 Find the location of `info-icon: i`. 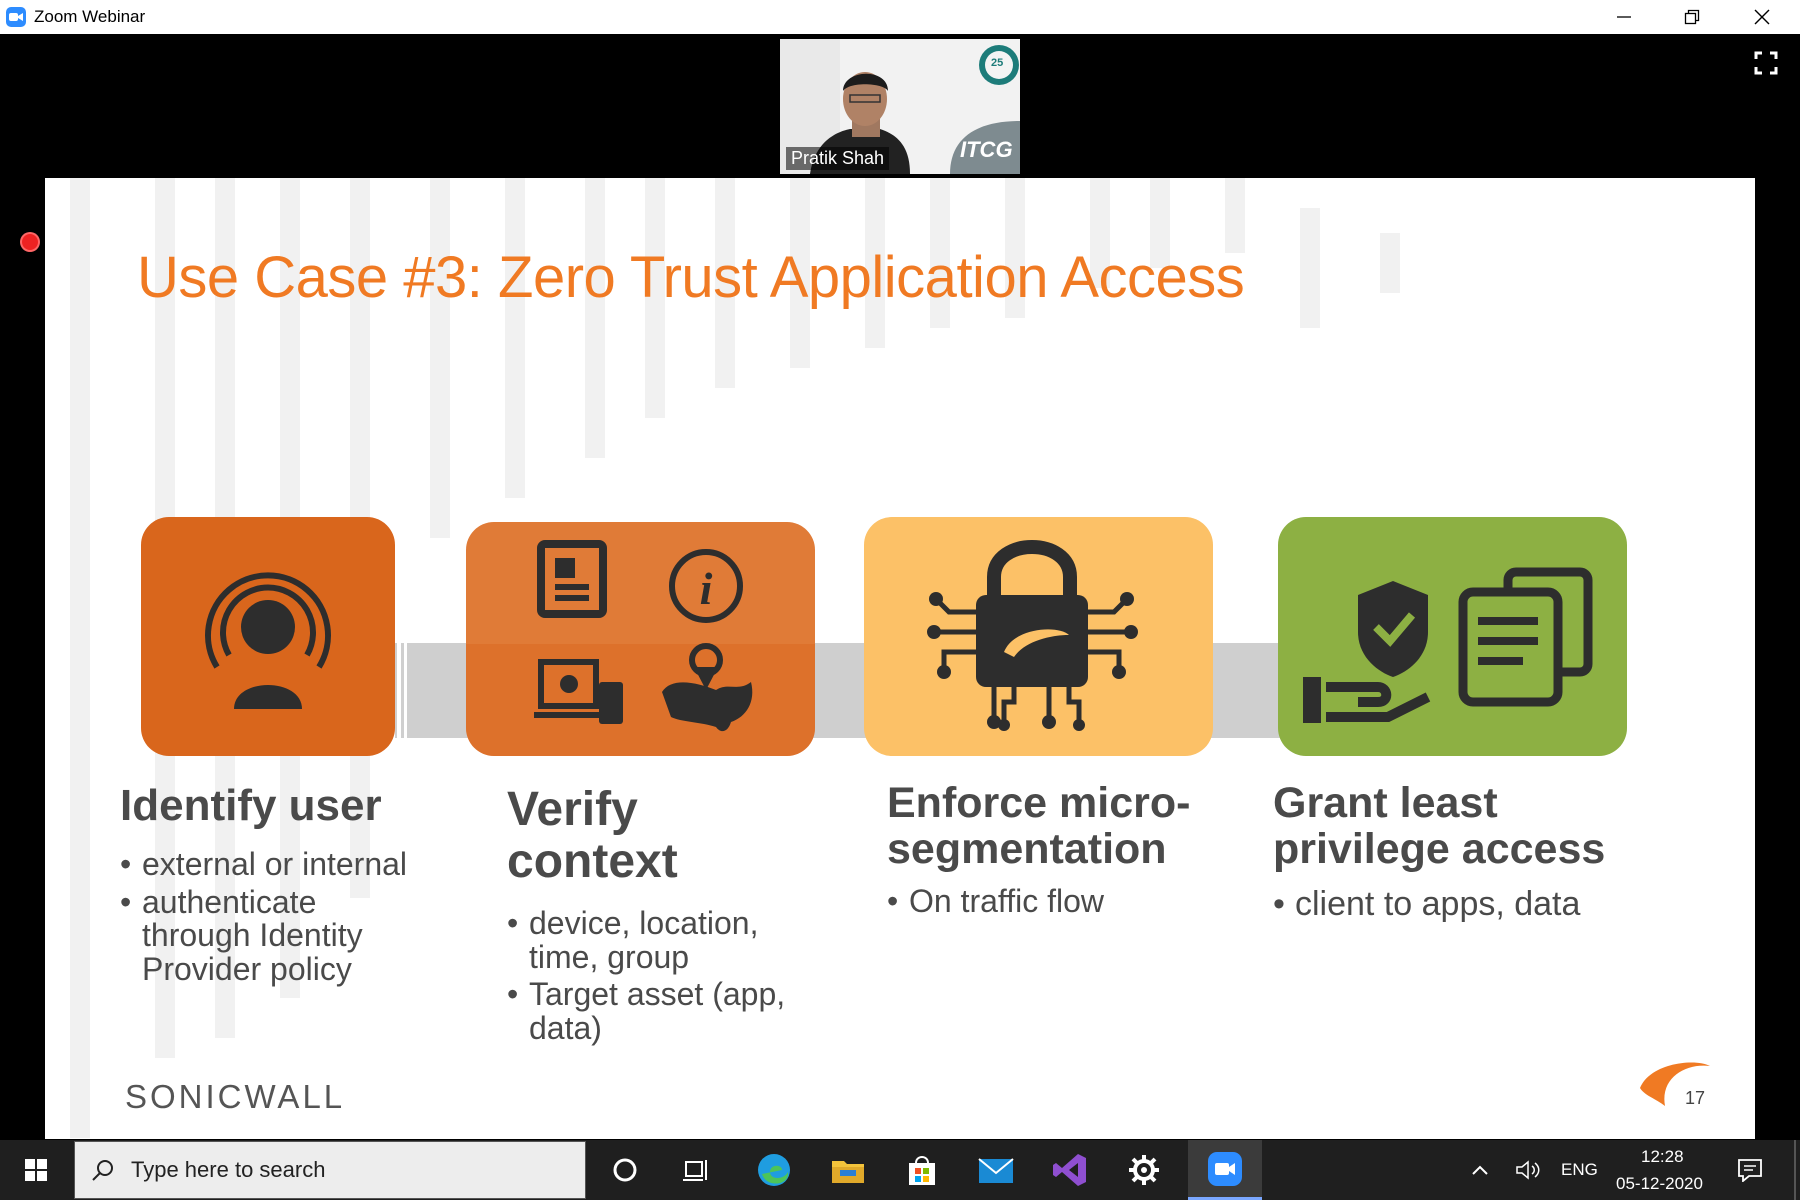

info-icon: i is located at coordinates (706, 586).